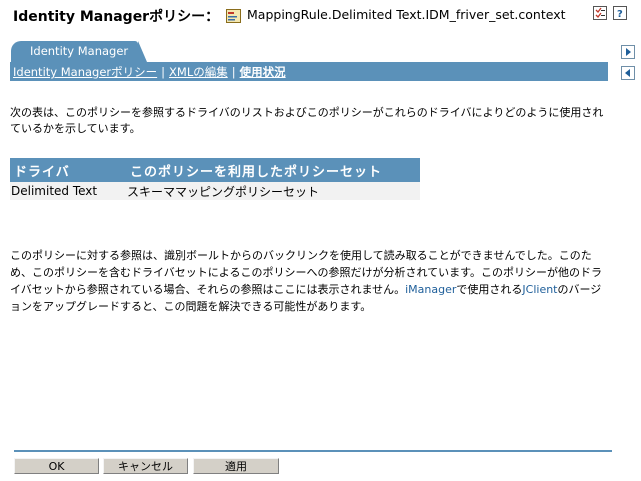  Describe the element at coordinates (600, 13) in the screenshot. I see `checklist-icon` at that location.